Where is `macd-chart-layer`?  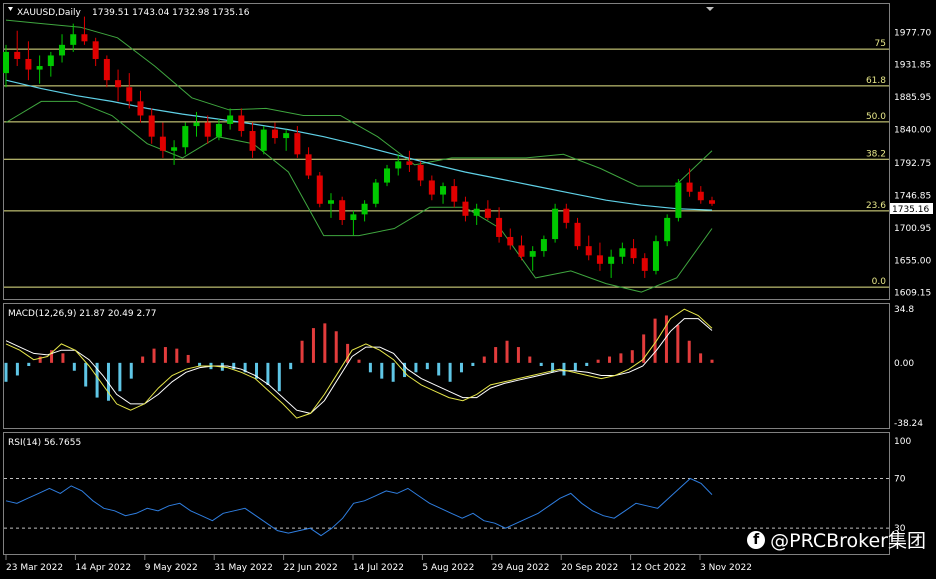 macd-chart-layer is located at coordinates (359, 363).